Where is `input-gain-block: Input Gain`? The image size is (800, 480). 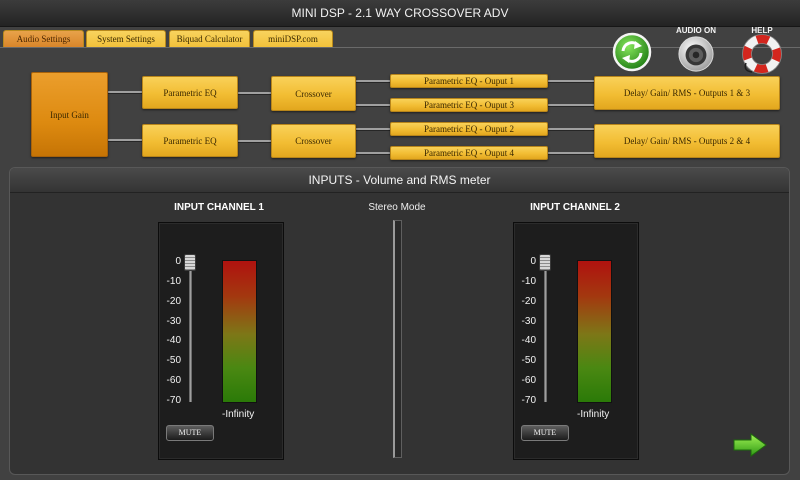 input-gain-block: Input Gain is located at coordinates (69, 114).